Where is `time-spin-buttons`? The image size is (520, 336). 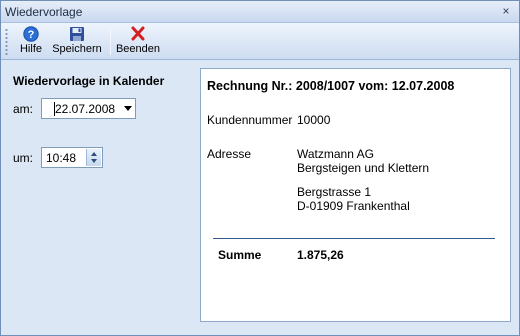 time-spin-buttons is located at coordinates (93, 157).